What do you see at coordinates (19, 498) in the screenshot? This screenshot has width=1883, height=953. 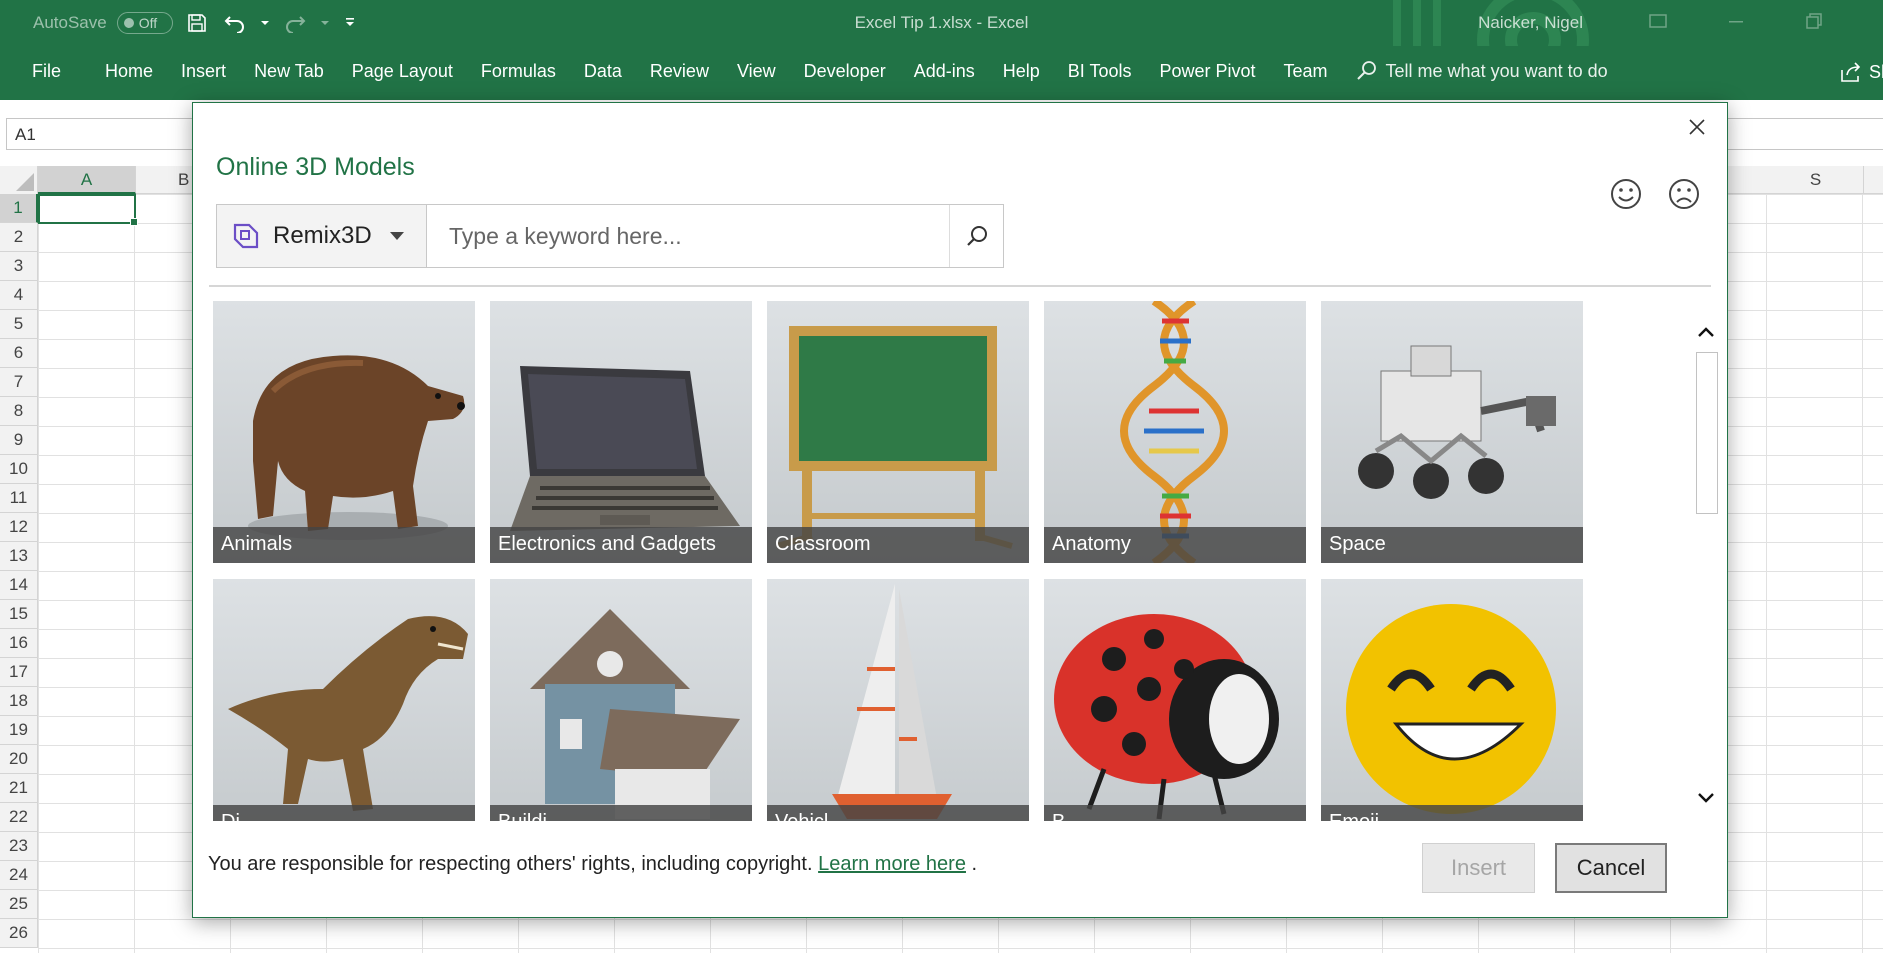 I see `row-header: 11` at bounding box center [19, 498].